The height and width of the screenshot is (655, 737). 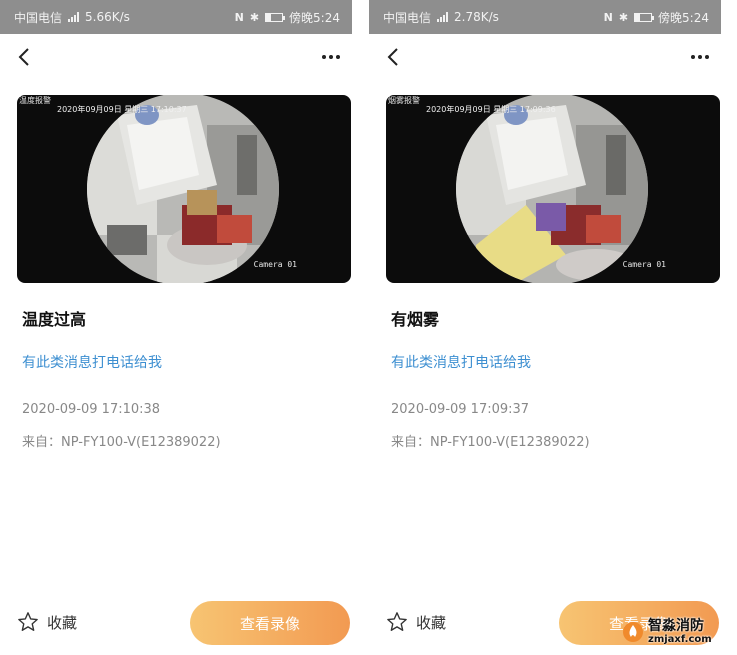 What do you see at coordinates (415, 319) in the screenshot?
I see `alarm-title: 有烟雾` at bounding box center [415, 319].